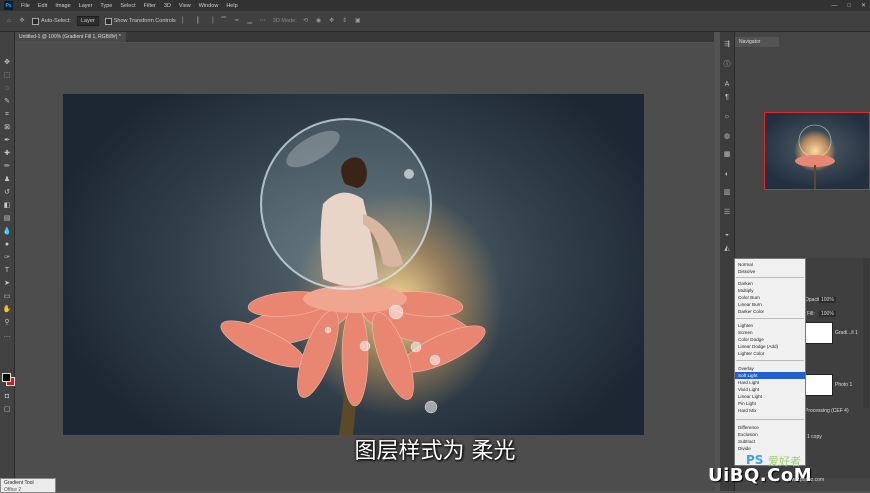 This screenshot has width=870, height=493. What do you see at coordinates (7, 323) in the screenshot?
I see `zoom-tool-icon: ⚲` at bounding box center [7, 323].